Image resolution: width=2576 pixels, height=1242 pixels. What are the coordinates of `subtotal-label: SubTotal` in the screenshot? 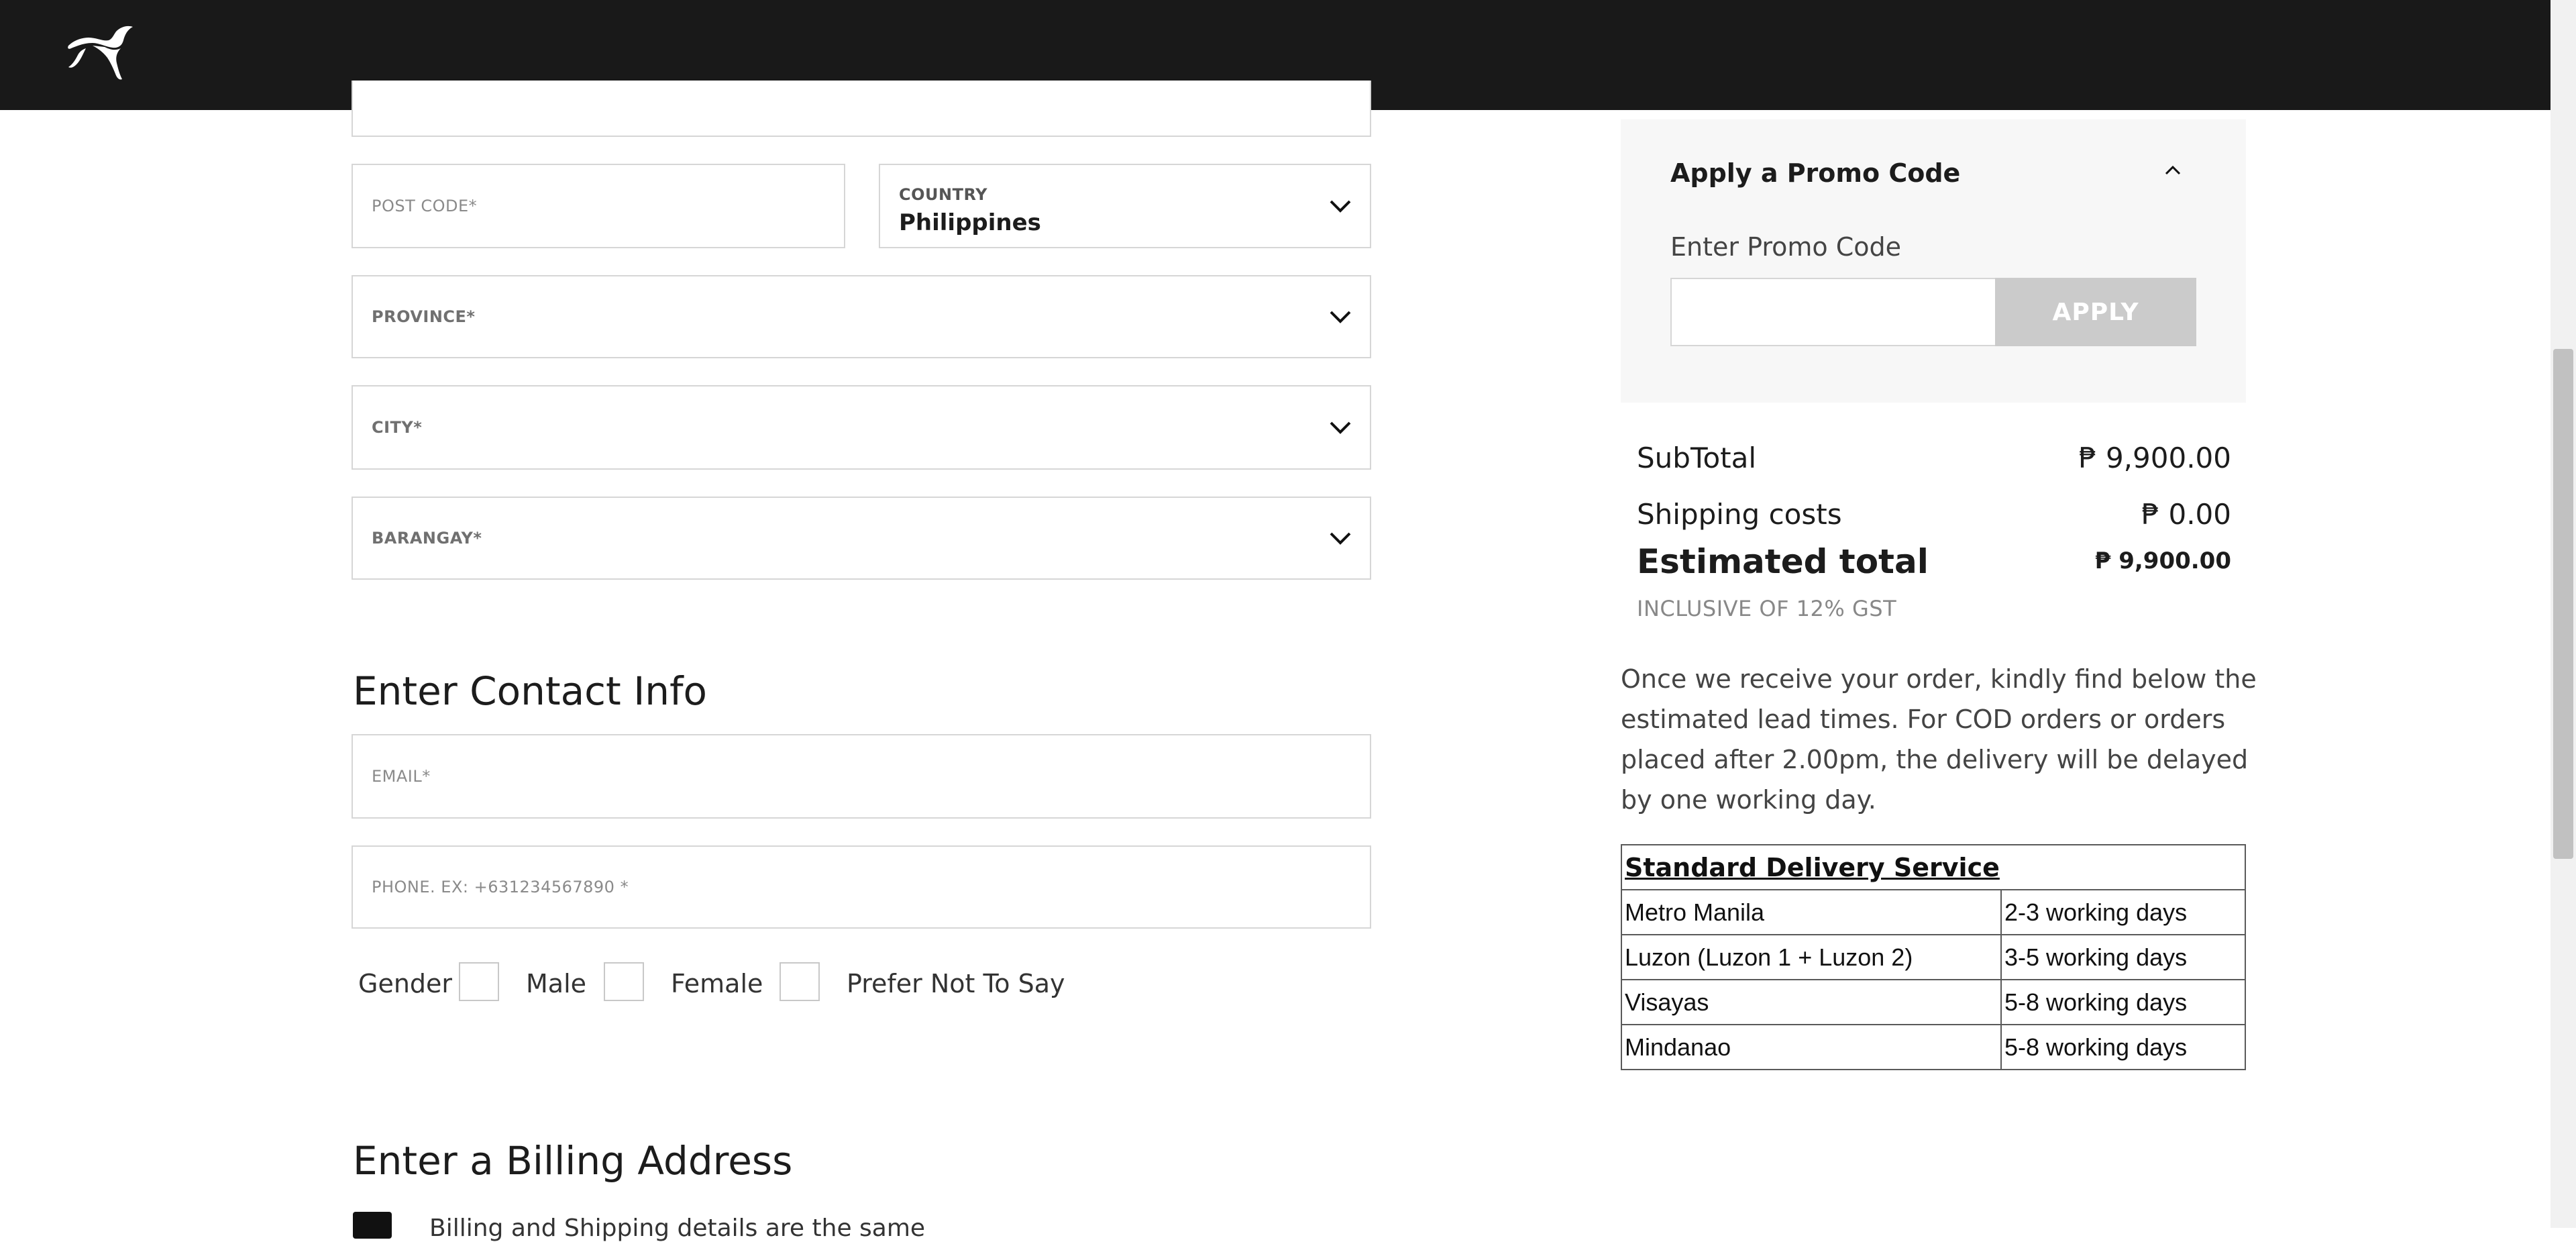 It's located at (1697, 458).